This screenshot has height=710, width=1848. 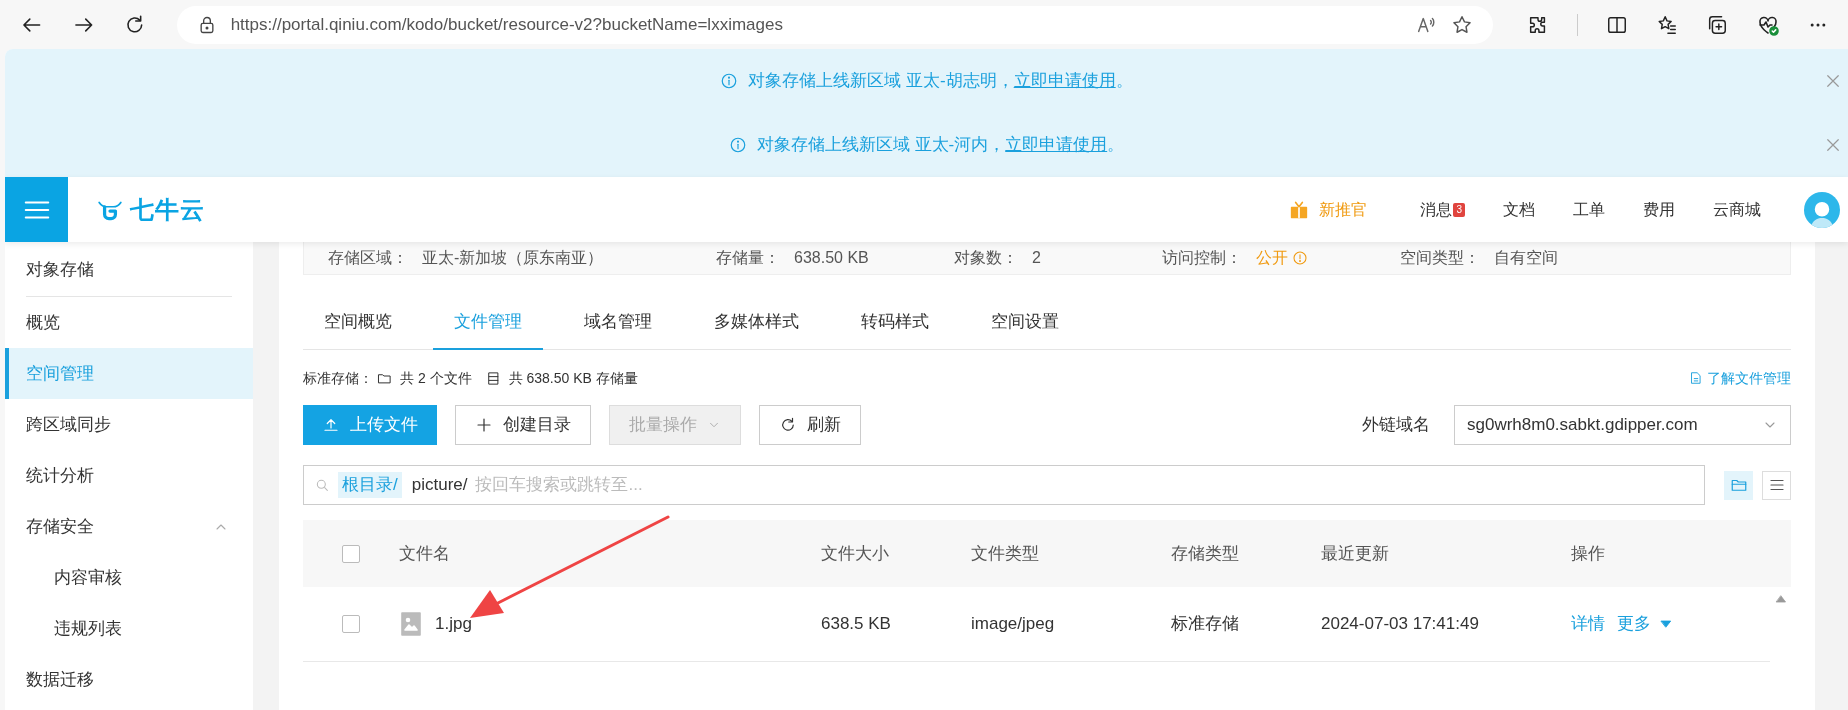 I want to click on table-cell-text: image/jpeg, so click(x=1013, y=624).